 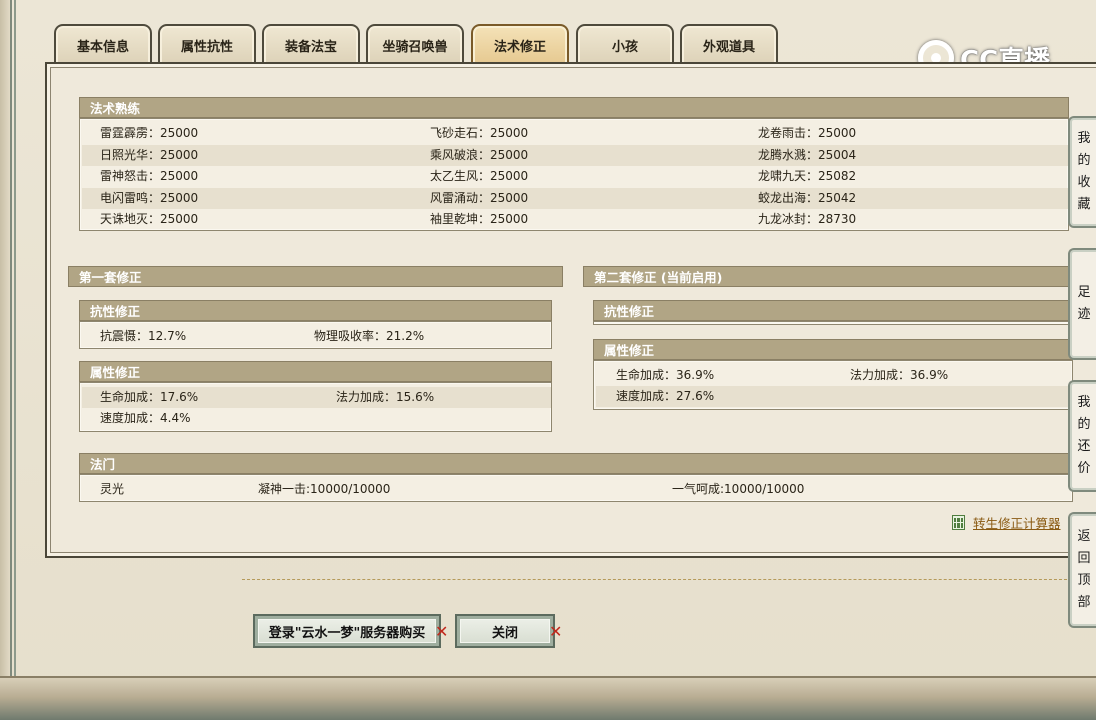 I want to click on spell-value: 电闪雷鸣：25000, so click(x=149, y=198).